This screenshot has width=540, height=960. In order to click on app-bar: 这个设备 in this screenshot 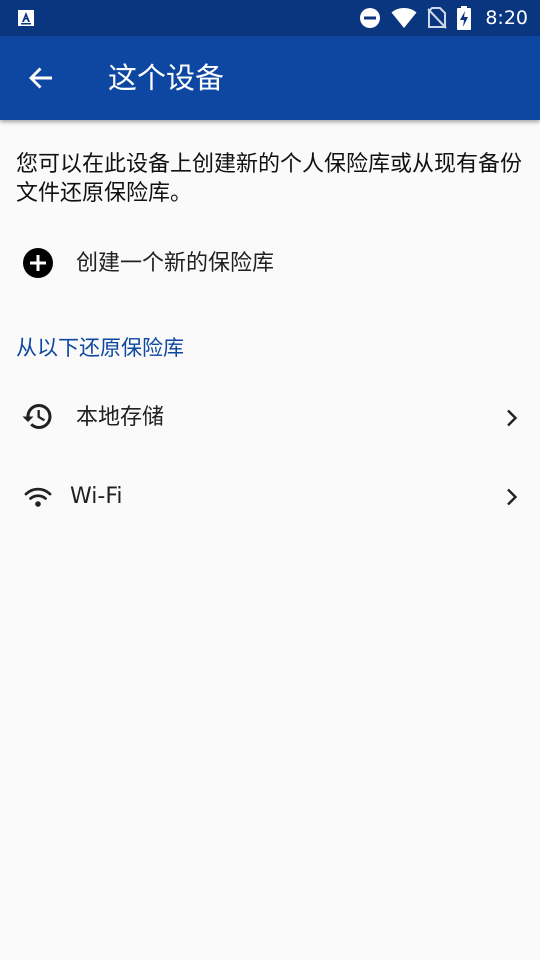, I will do `click(270, 78)`.